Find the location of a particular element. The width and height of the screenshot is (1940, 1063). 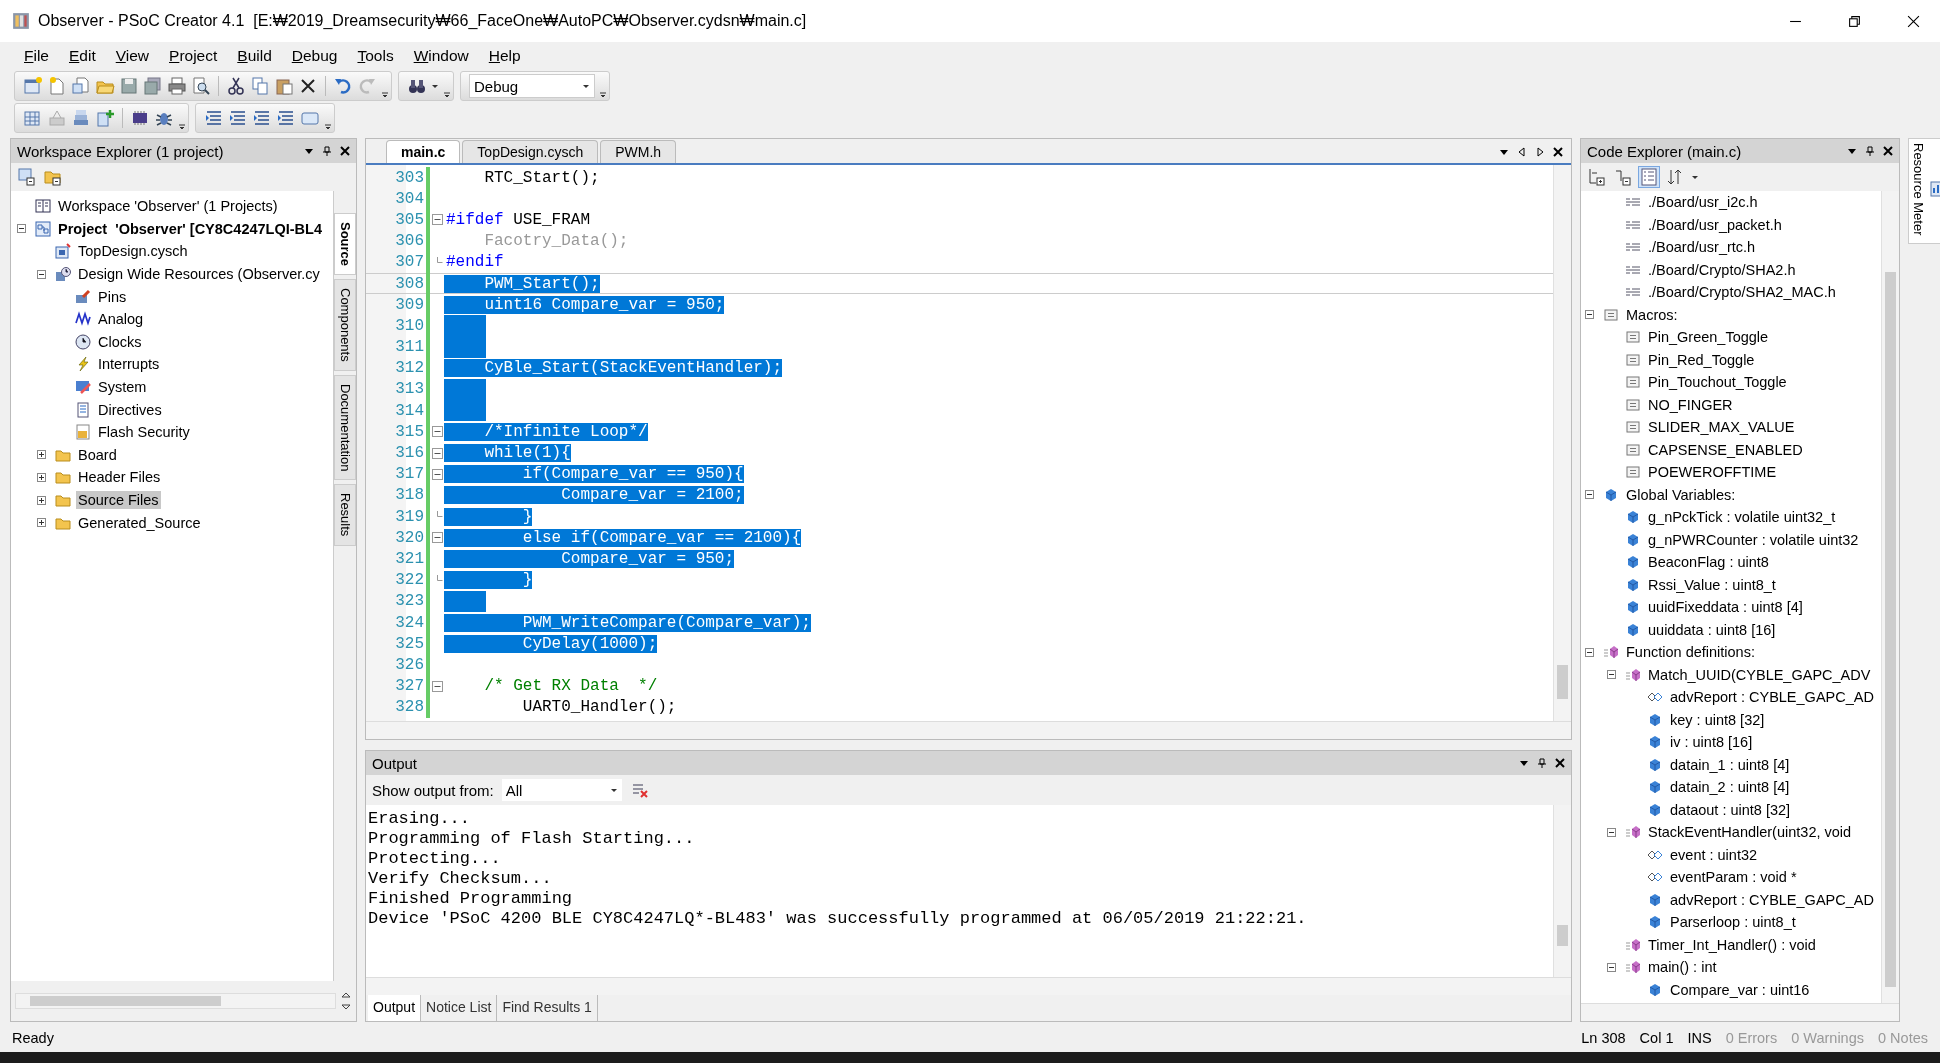

side-tab: Results is located at coordinates (345, 515).